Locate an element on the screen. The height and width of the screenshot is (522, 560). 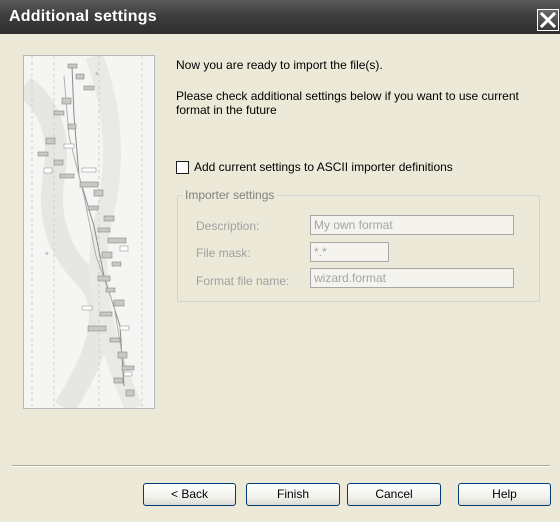
close-icon is located at coordinates (548, 20).